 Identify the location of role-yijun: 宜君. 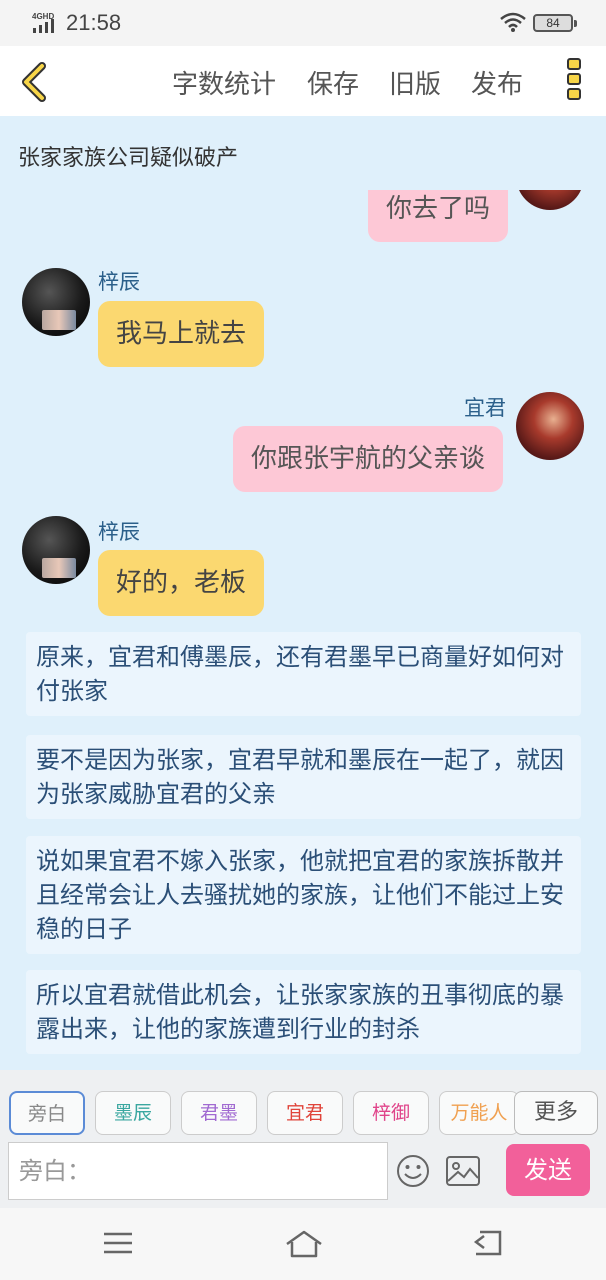
(305, 1113).